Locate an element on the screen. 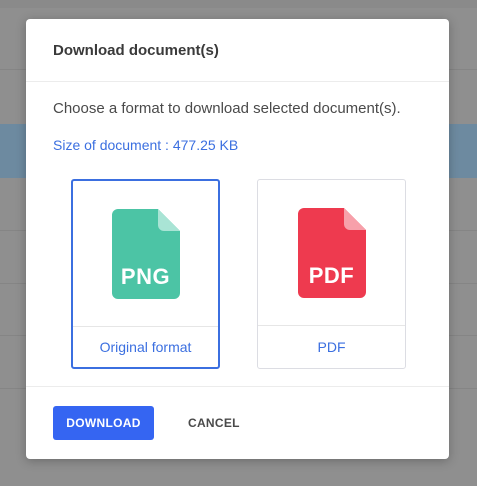 This screenshot has width=477, height=486. background-header is located at coordinates (238, 4).